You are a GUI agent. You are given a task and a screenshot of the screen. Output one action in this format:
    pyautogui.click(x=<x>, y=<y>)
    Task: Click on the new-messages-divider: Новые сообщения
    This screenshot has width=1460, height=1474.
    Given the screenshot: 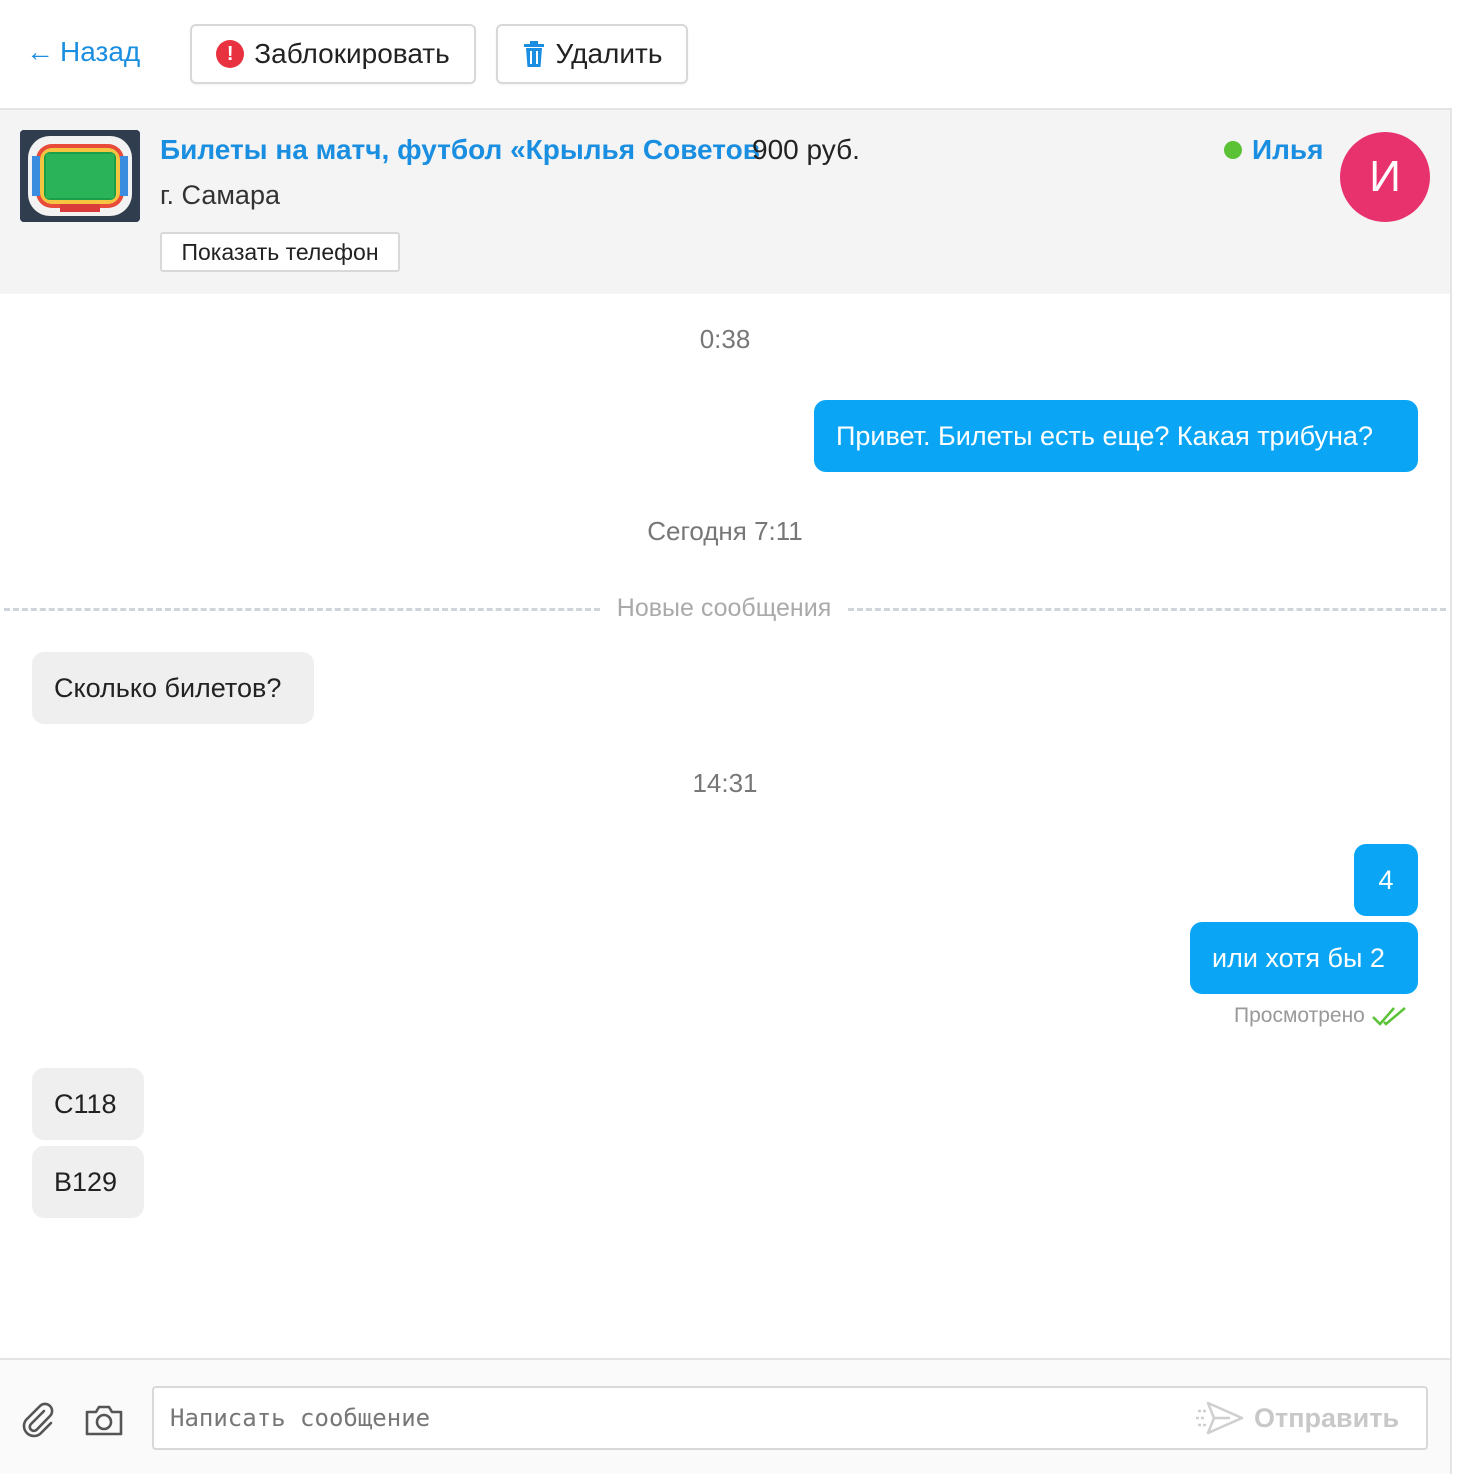 What is the action you would take?
    pyautogui.click(x=725, y=609)
    